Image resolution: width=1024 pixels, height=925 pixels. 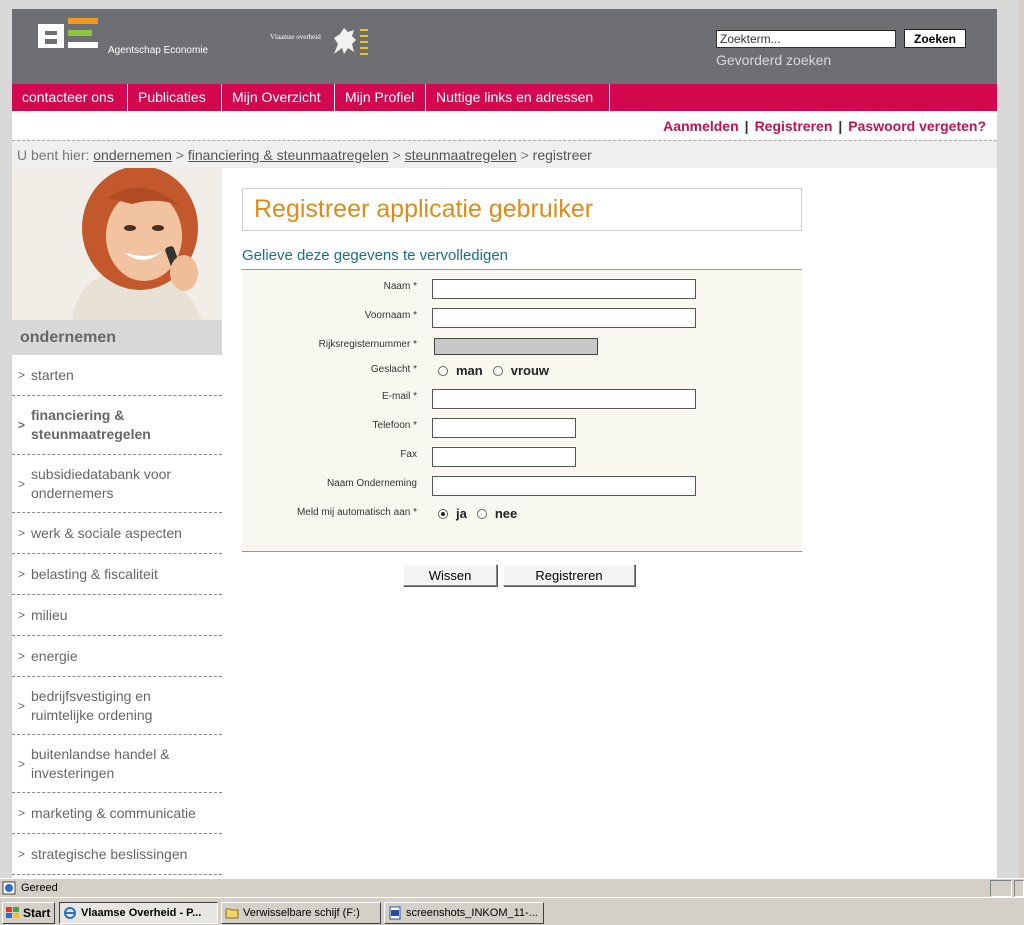 What do you see at coordinates (530, 370) in the screenshot?
I see `gender-vrouw-label: vrouw` at bounding box center [530, 370].